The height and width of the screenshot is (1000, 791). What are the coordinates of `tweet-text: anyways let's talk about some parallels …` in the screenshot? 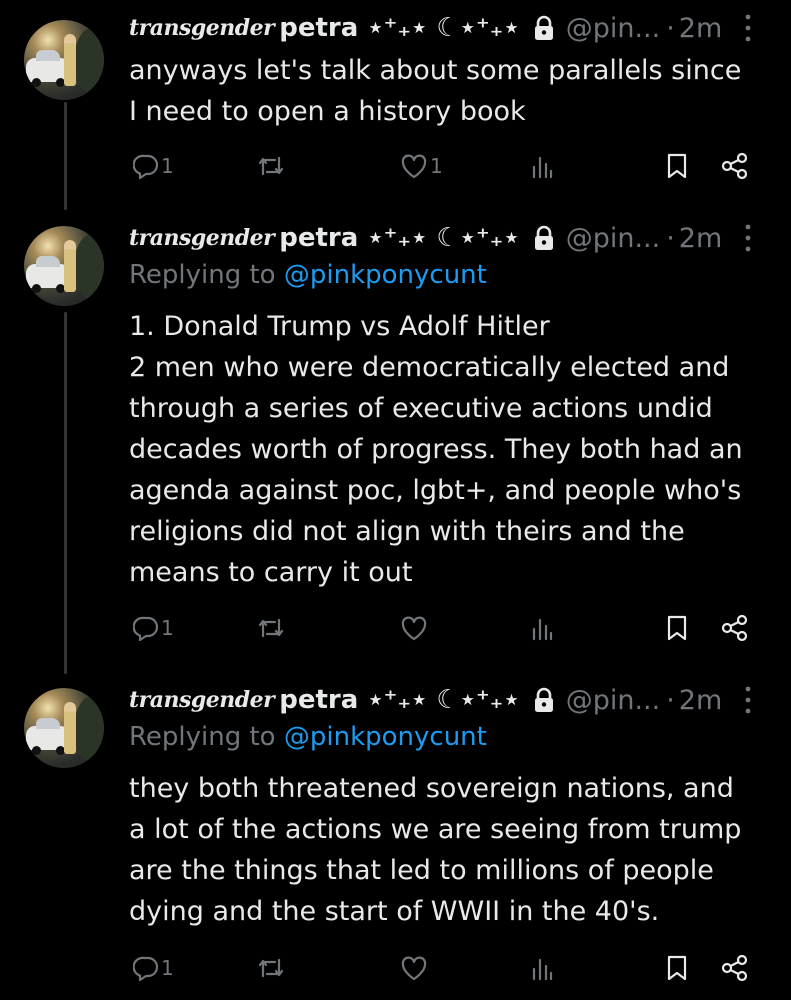 It's located at (451, 91).